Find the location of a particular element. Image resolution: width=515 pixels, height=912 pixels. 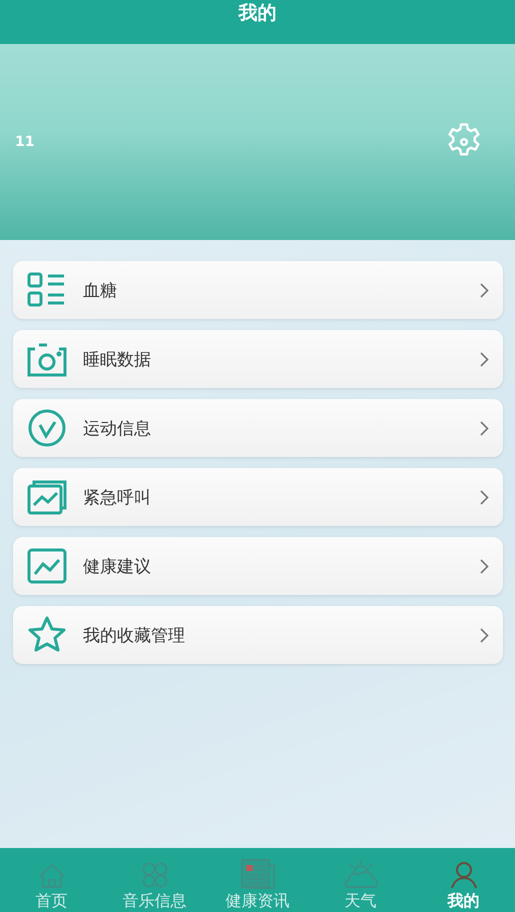

page-title: 我的 is located at coordinates (257, 13).